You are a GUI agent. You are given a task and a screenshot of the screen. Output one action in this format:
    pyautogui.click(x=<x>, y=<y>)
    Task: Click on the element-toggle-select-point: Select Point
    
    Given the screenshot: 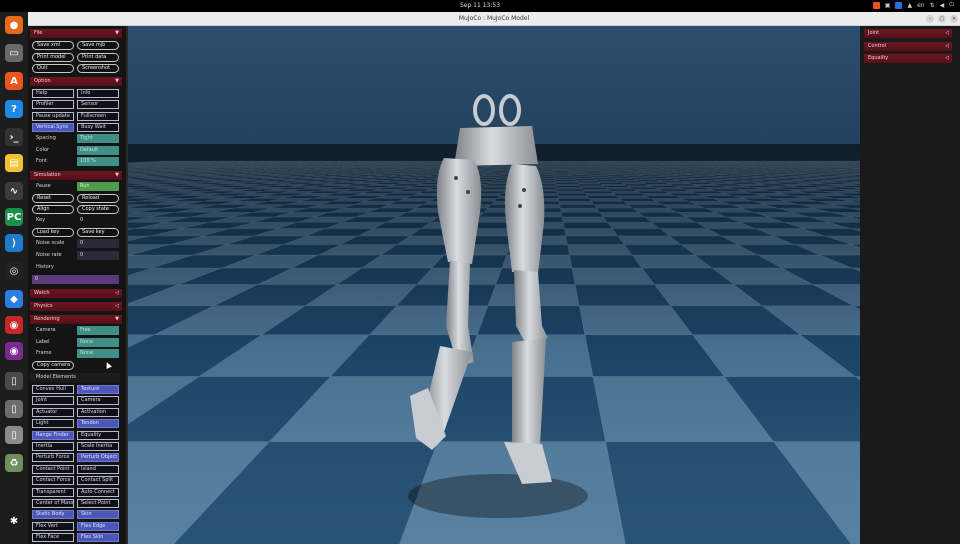 What is the action you would take?
    pyautogui.click(x=98, y=503)
    